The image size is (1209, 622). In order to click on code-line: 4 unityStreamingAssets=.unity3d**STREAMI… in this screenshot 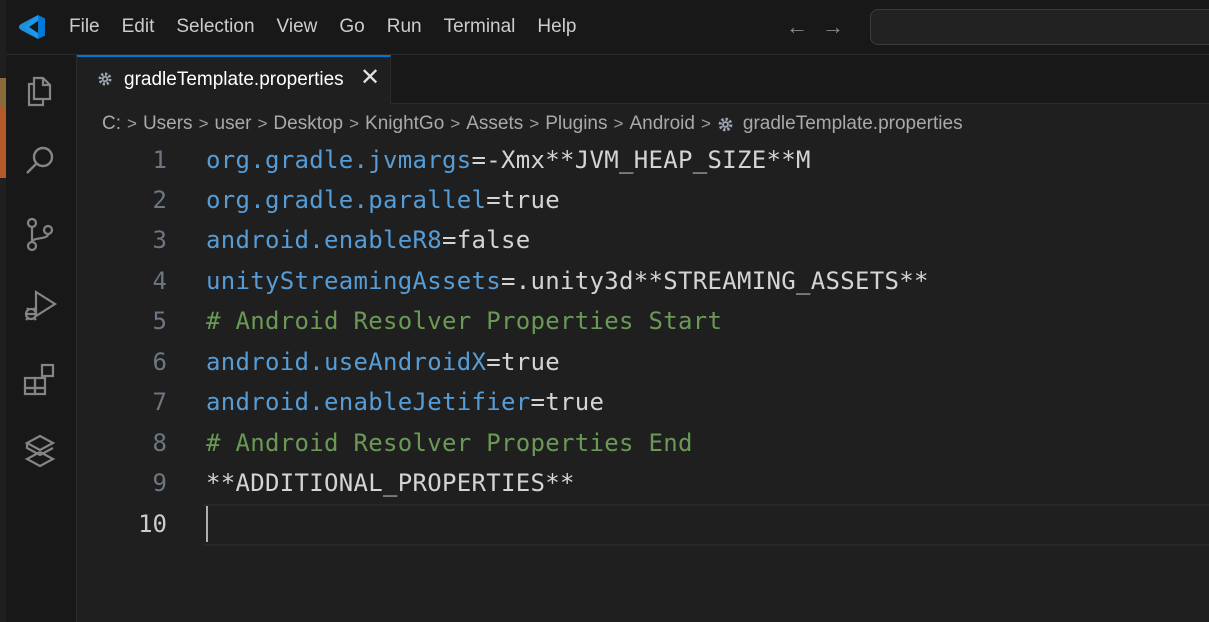, I will do `click(643, 281)`.